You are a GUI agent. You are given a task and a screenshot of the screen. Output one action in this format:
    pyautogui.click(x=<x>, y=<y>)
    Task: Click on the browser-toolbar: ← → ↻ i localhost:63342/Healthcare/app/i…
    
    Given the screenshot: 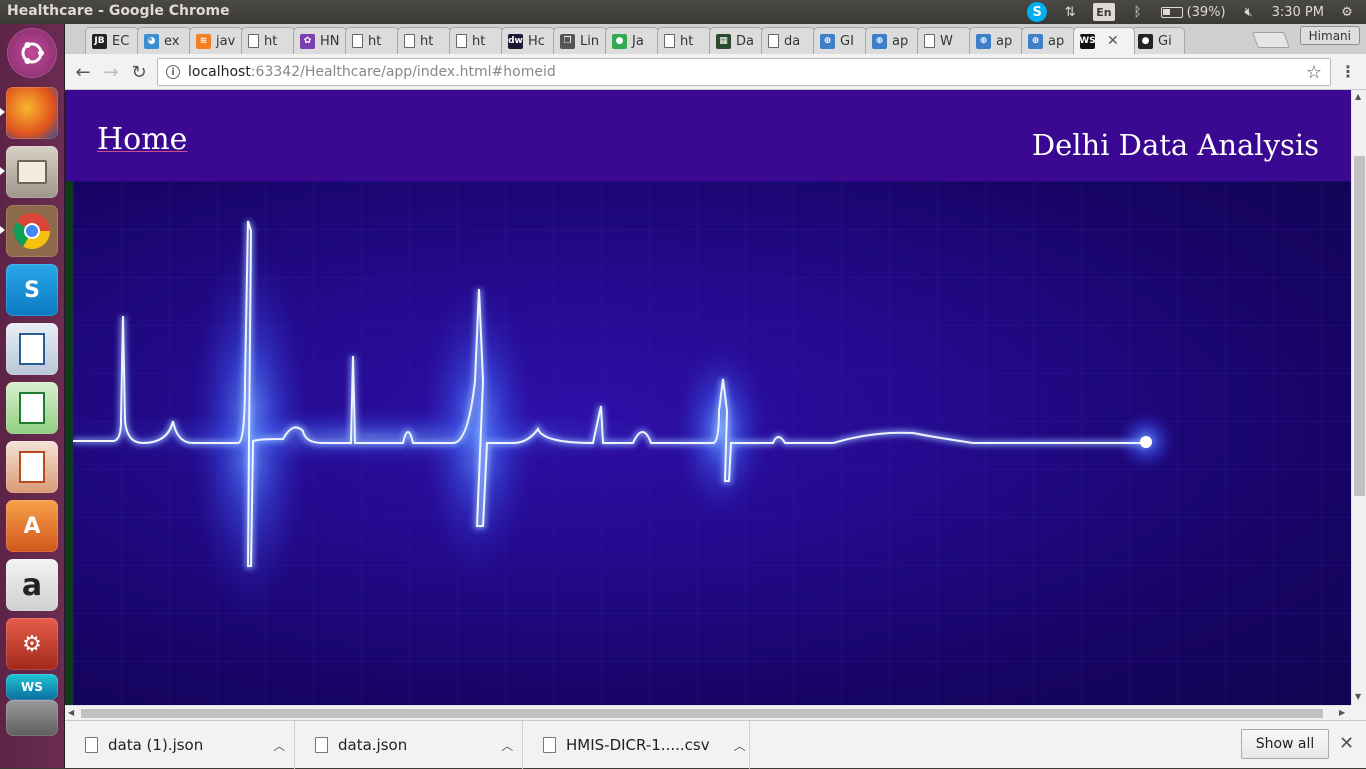 What is the action you would take?
    pyautogui.click(x=715, y=72)
    